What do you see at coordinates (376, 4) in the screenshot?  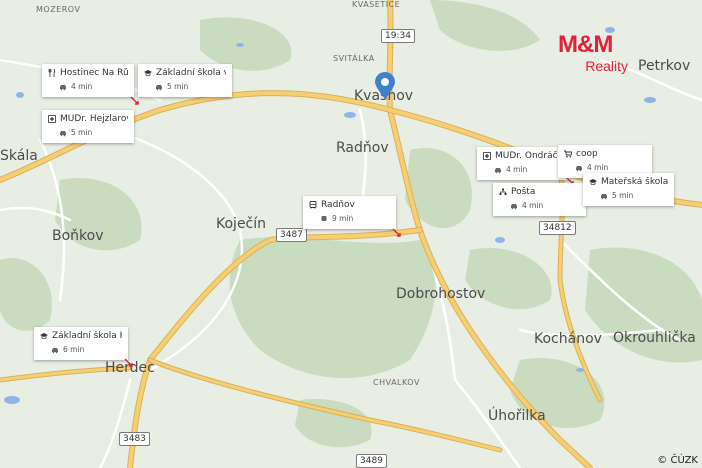 I see `place-label-kvasetice: KVASETICE` at bounding box center [376, 4].